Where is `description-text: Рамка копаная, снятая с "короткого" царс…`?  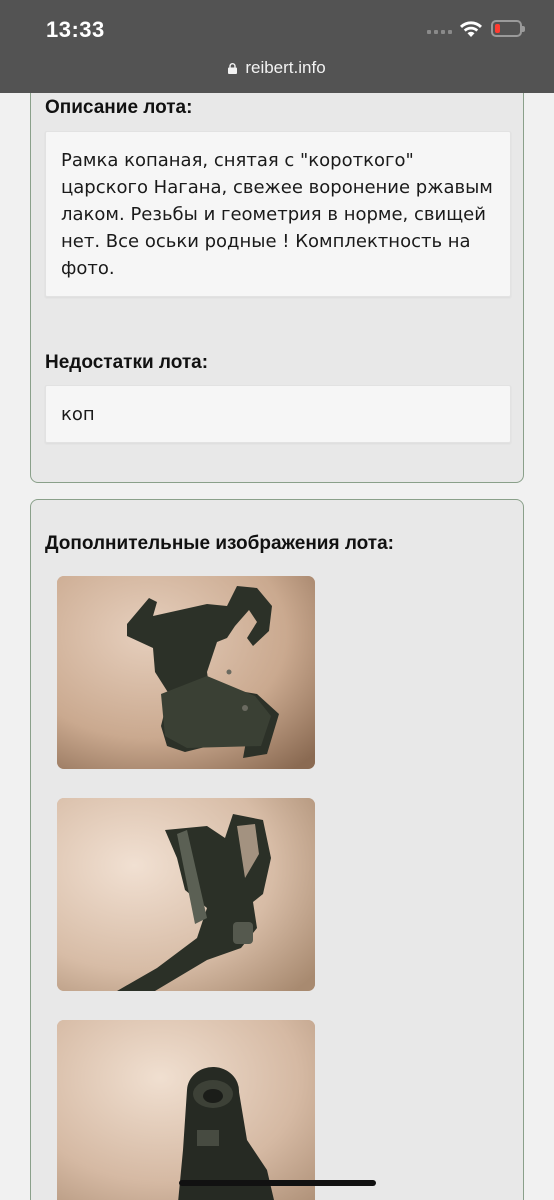 description-text: Рамка копаная, снятая с "короткого" царс… is located at coordinates (278, 214).